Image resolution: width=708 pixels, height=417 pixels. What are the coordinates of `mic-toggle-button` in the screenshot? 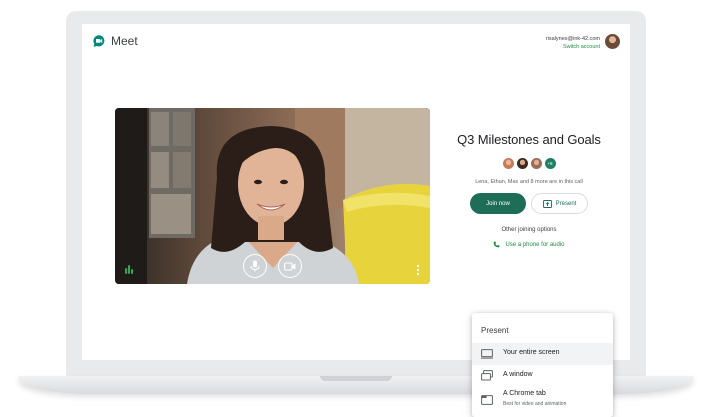 It's located at (255, 266).